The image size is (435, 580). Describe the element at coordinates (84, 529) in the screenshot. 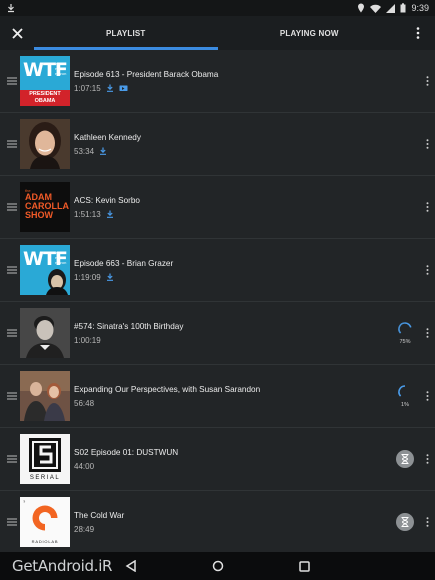

I see `episode-duration: 28:49` at that location.